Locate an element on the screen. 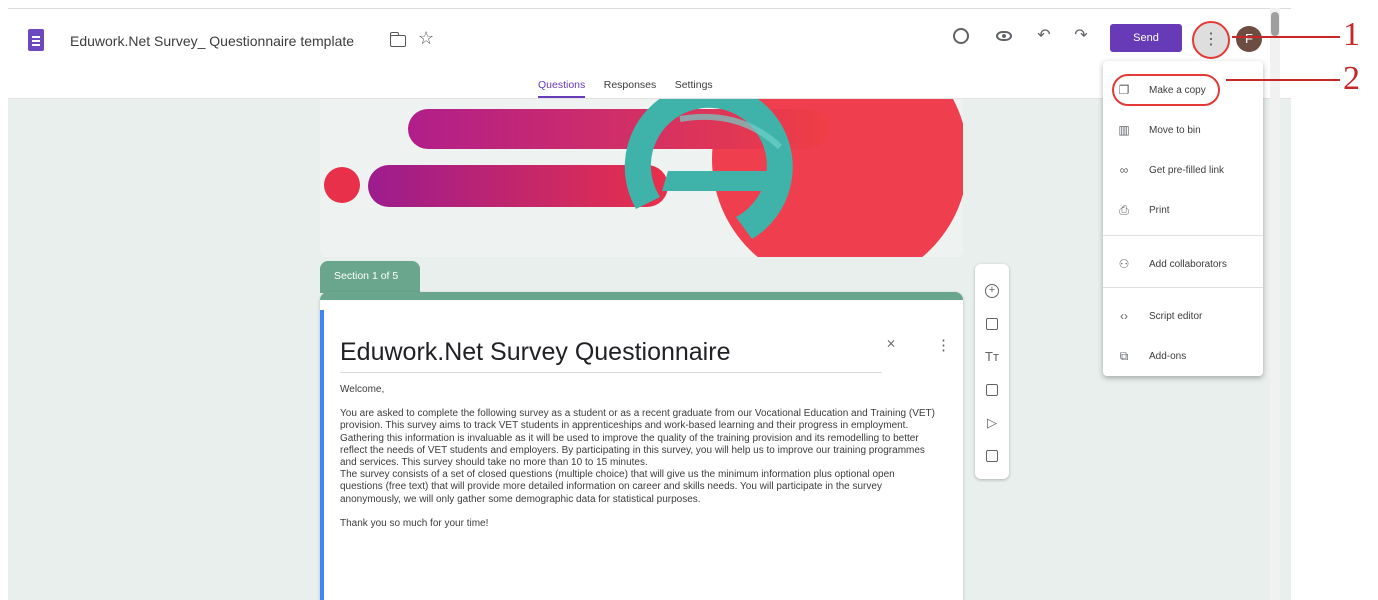  bin-icon: ▥ is located at coordinates (1124, 130).